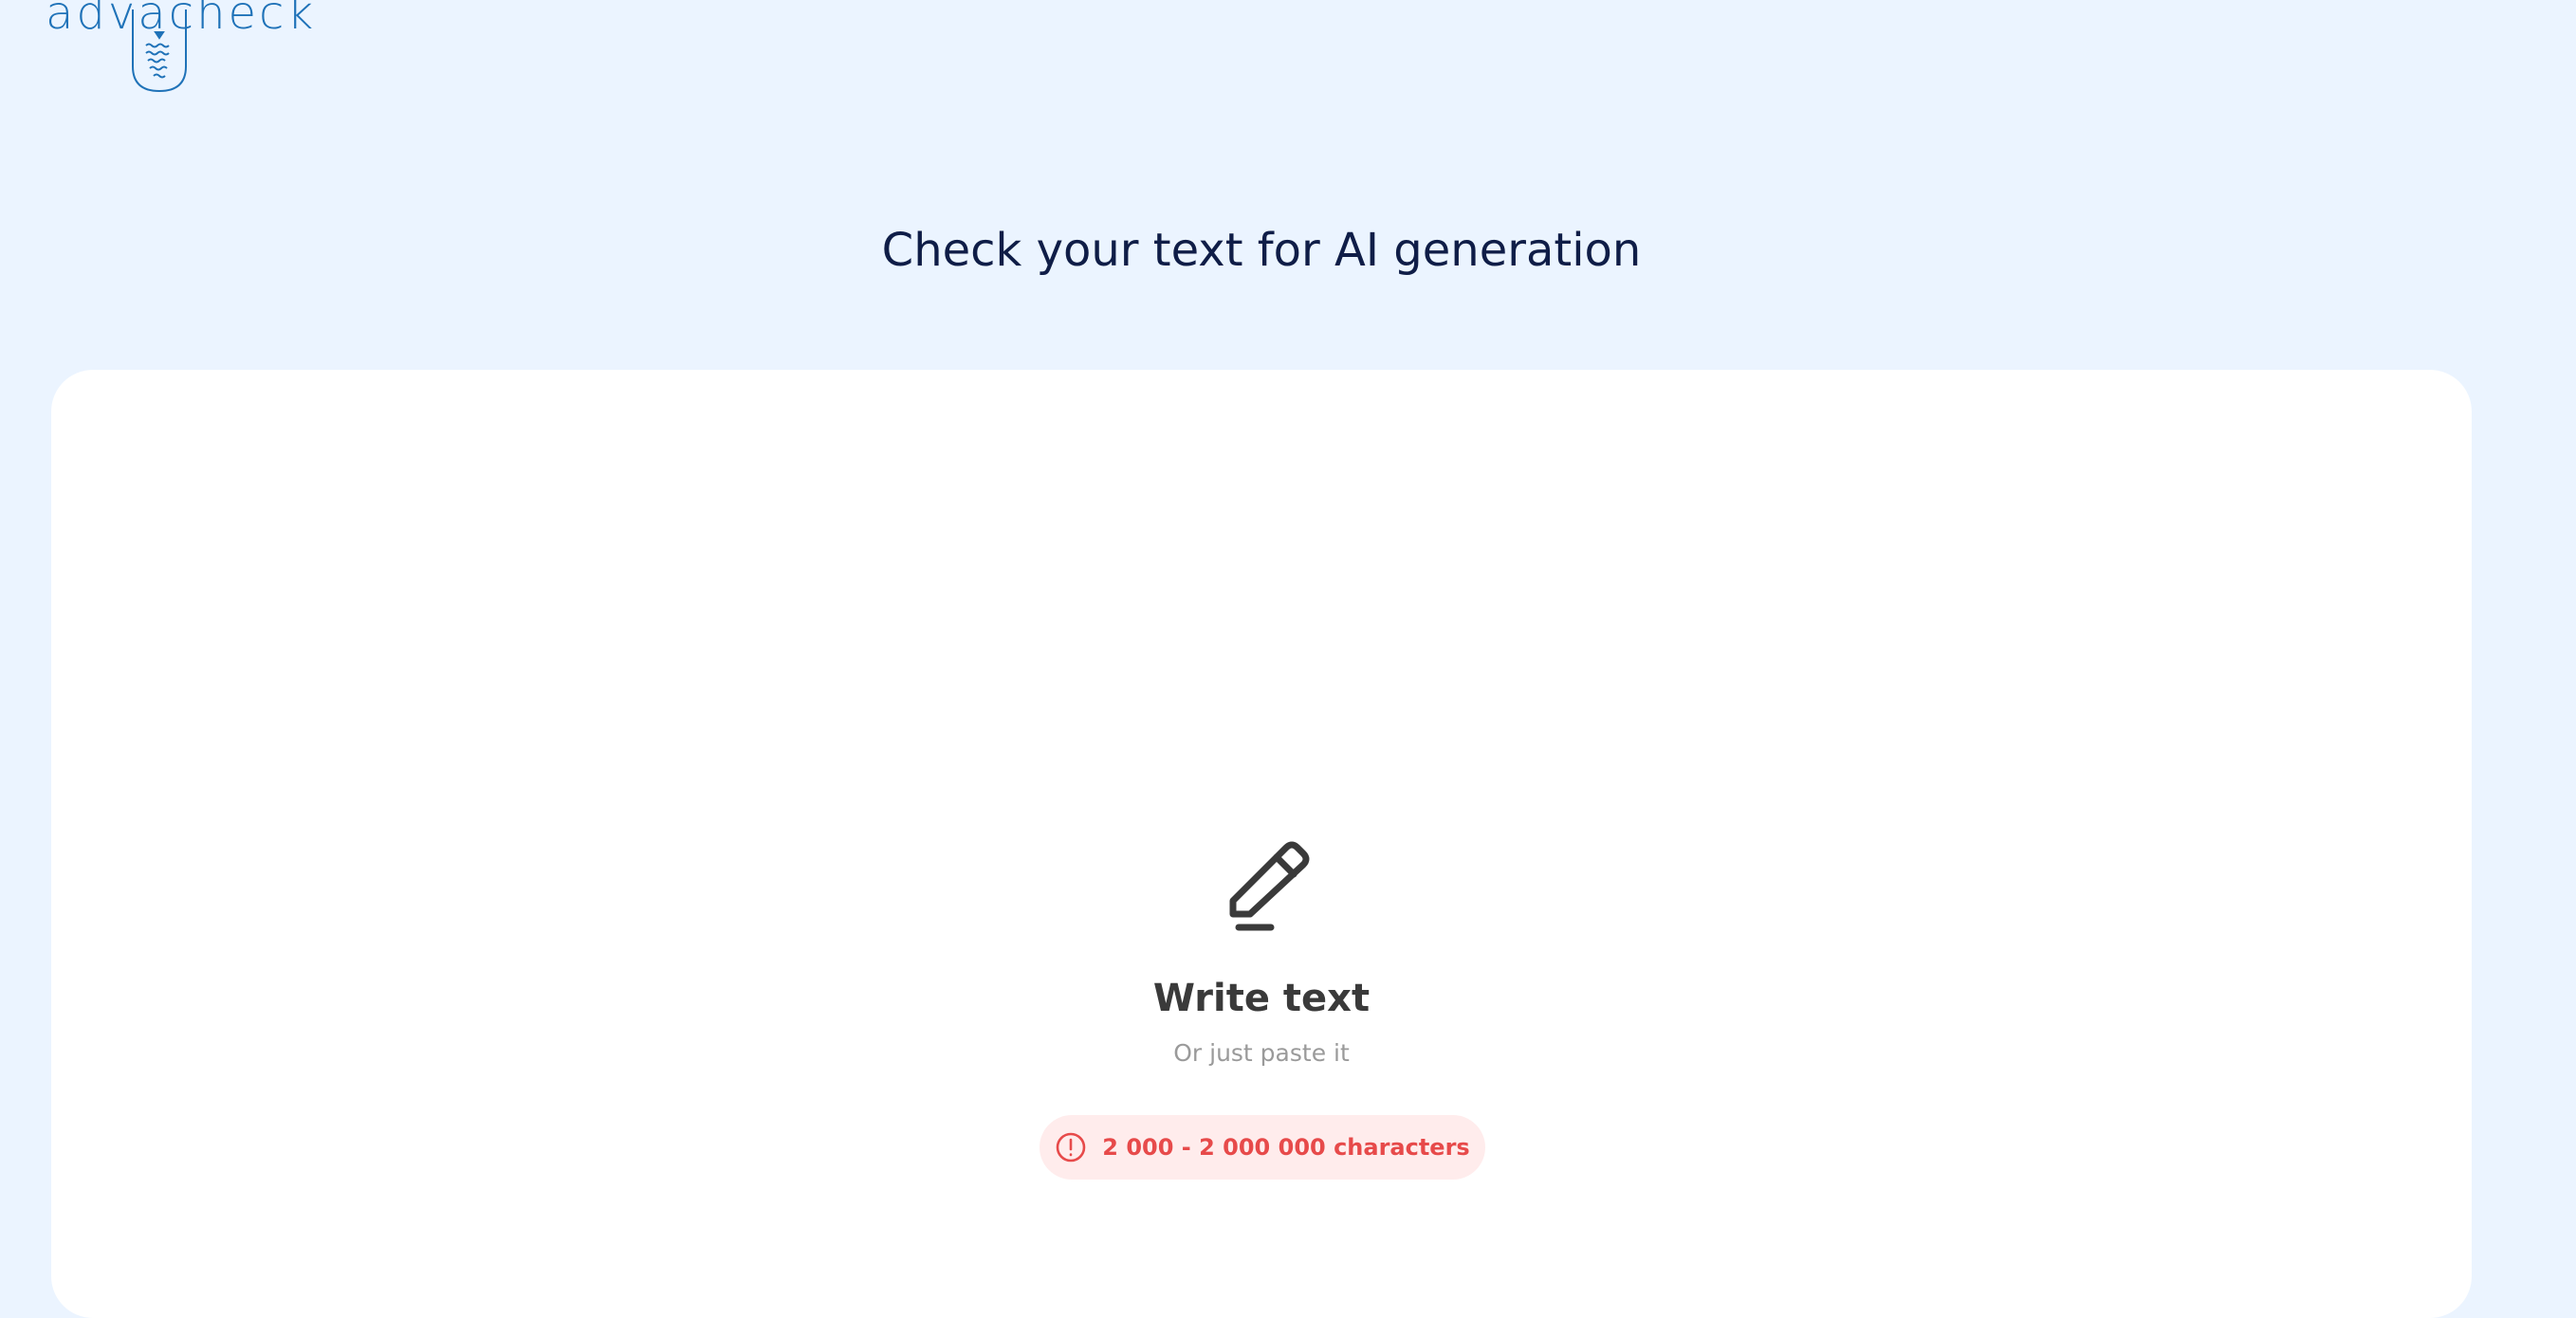  What do you see at coordinates (1261, 998) in the screenshot?
I see `write-text-title: Write text` at bounding box center [1261, 998].